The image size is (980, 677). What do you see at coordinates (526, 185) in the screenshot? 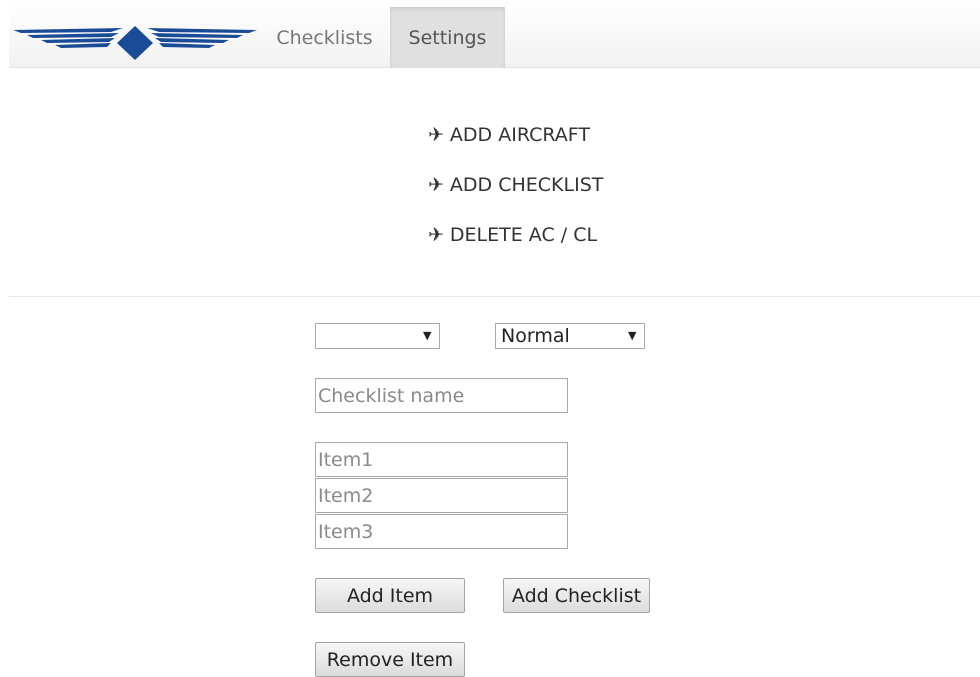
I see `add-checklist-label: ADD CHECKLIST` at bounding box center [526, 185].